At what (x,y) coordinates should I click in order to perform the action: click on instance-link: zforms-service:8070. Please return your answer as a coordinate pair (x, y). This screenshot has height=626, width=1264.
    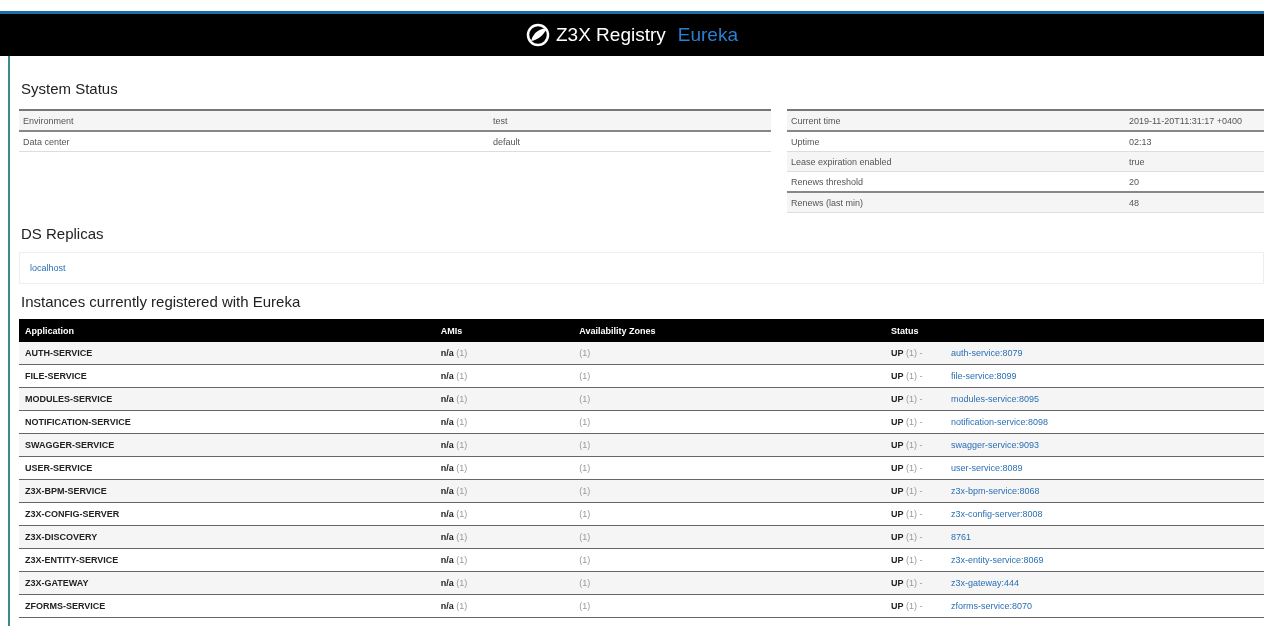
    Looking at the image, I should click on (991, 606).